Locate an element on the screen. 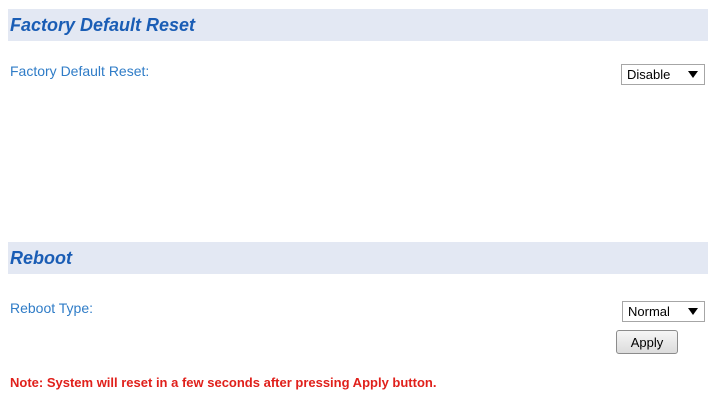 The image size is (708, 400). factory-reset-header: Factory Default Reset is located at coordinates (358, 25).